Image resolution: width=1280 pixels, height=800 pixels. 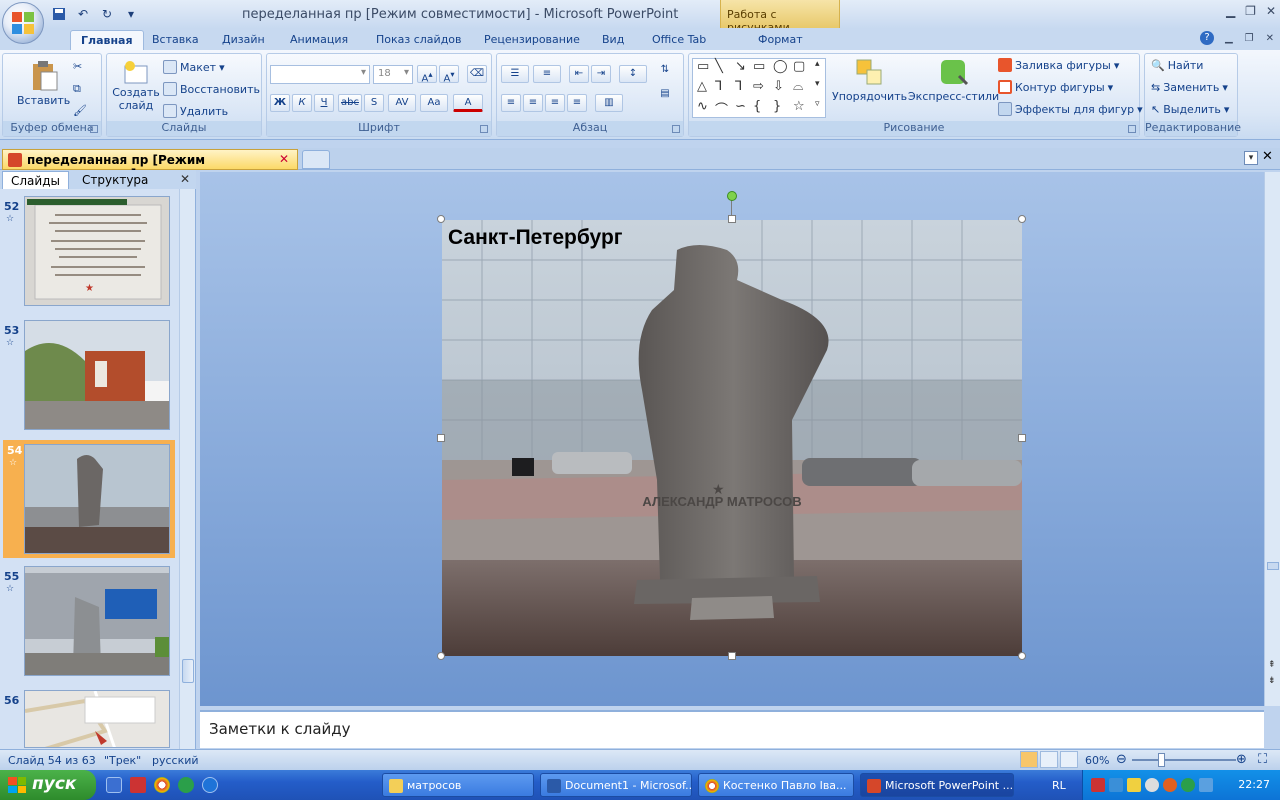 What do you see at coordinates (350, 103) in the screenshot?
I see `strike-button: abc` at bounding box center [350, 103].